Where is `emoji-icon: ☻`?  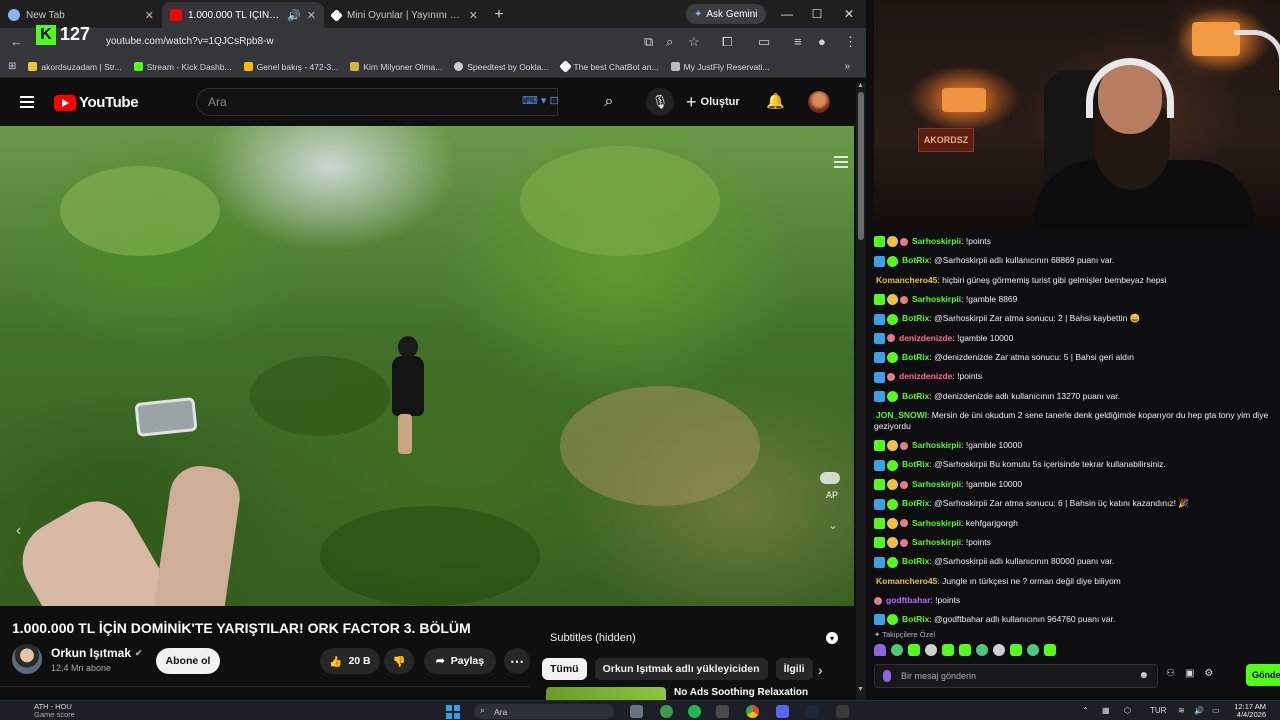 emoji-icon: ☻ is located at coordinates (1143, 675).